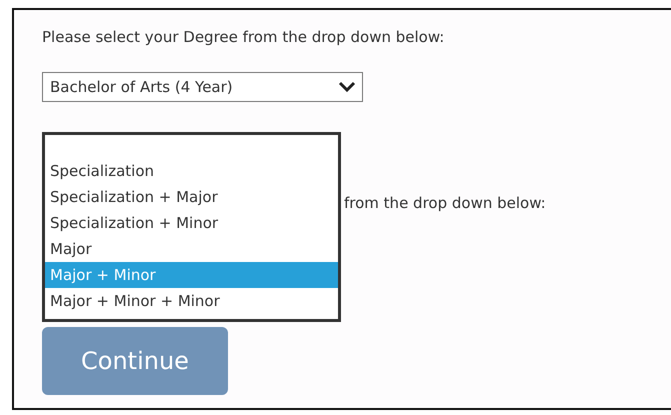  What do you see at coordinates (191, 197) in the screenshot?
I see `list-option: Specialization + Major` at bounding box center [191, 197].